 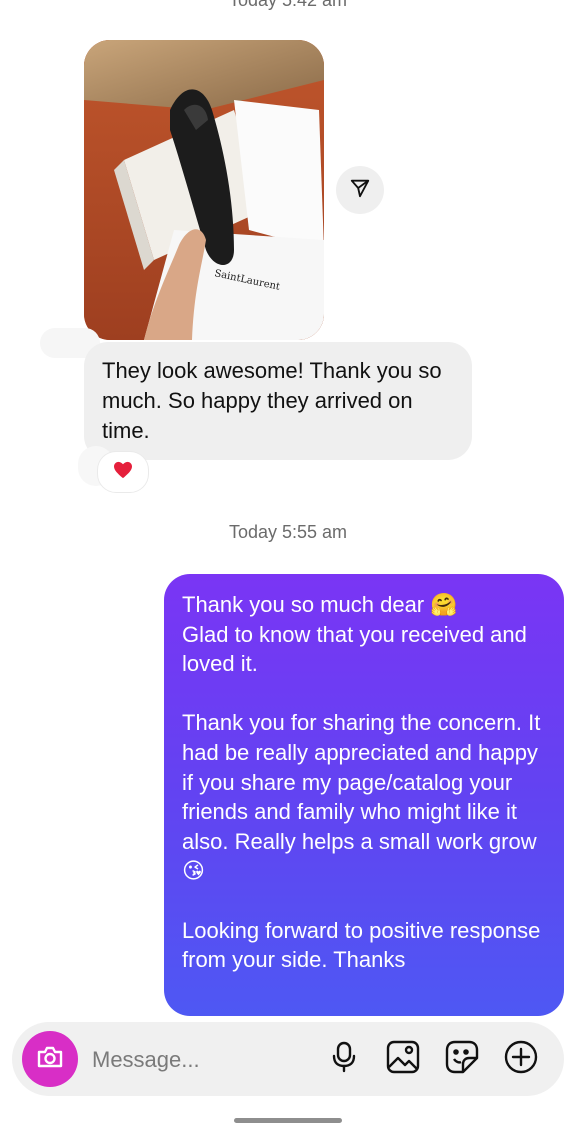 I want to click on microphone-button, so click(x=344, y=1059).